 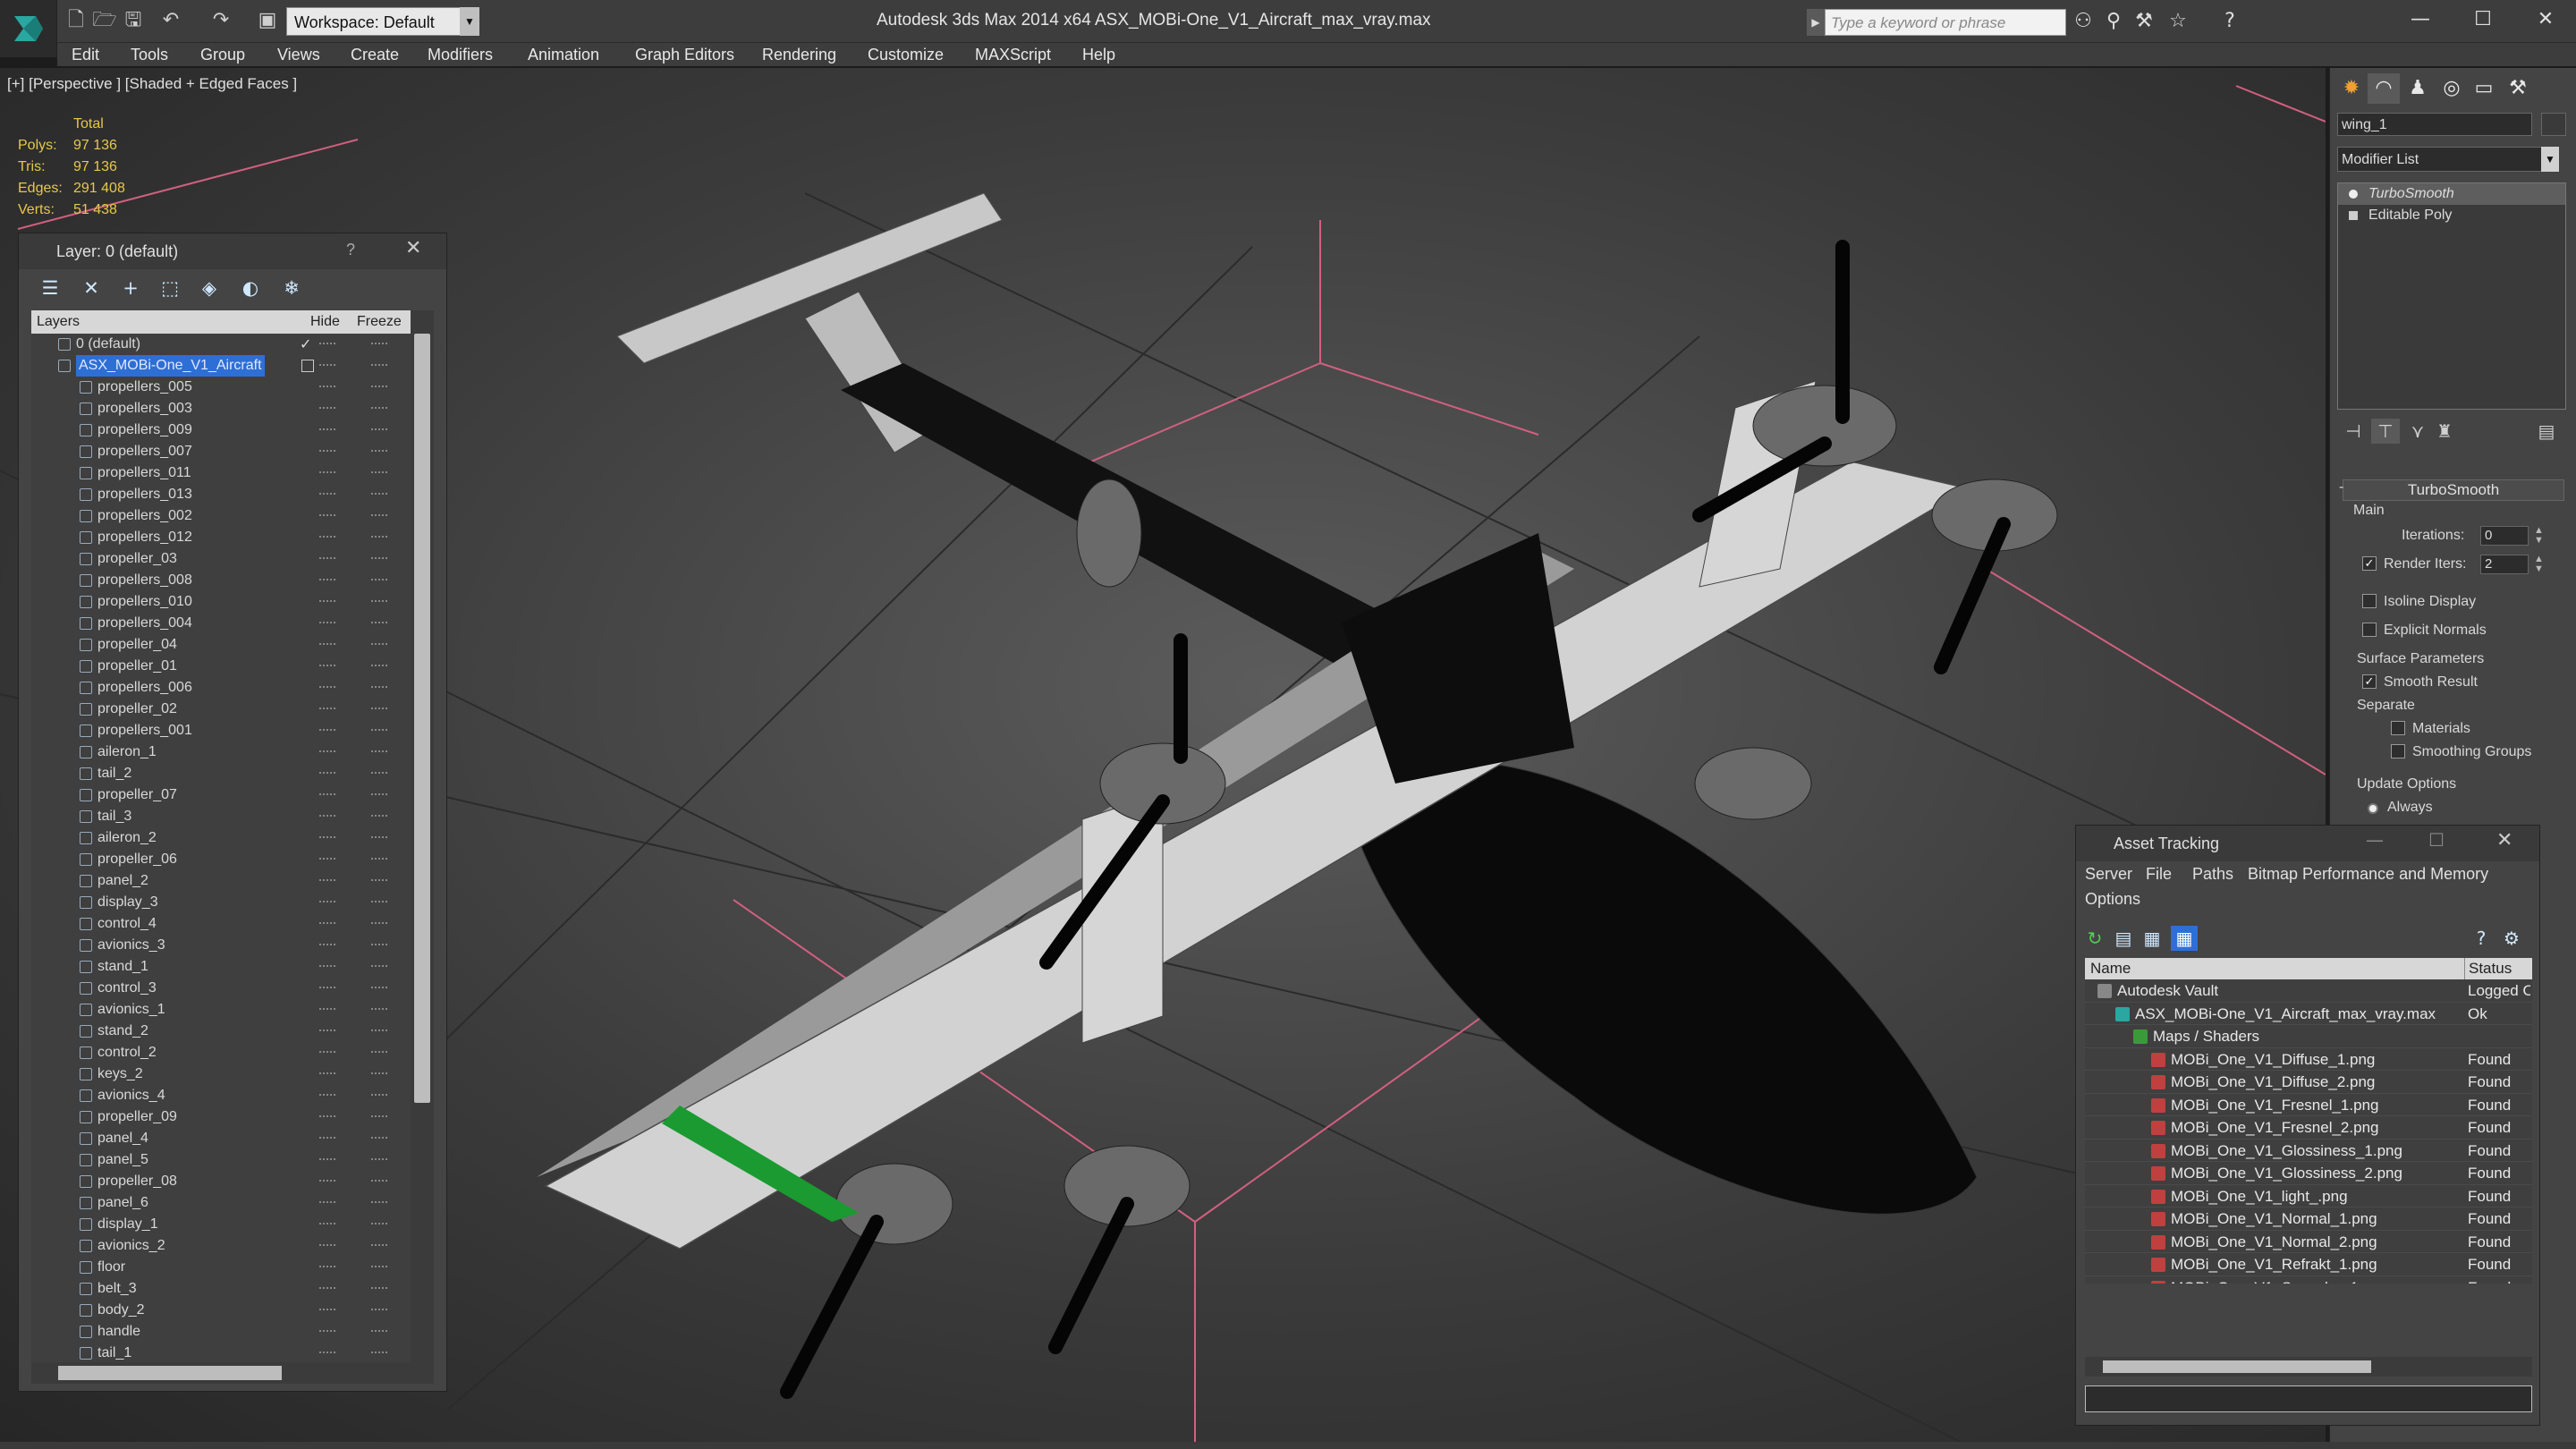 I want to click on turbosmooth-rollout: TurboSmooth, so click(x=2453, y=490).